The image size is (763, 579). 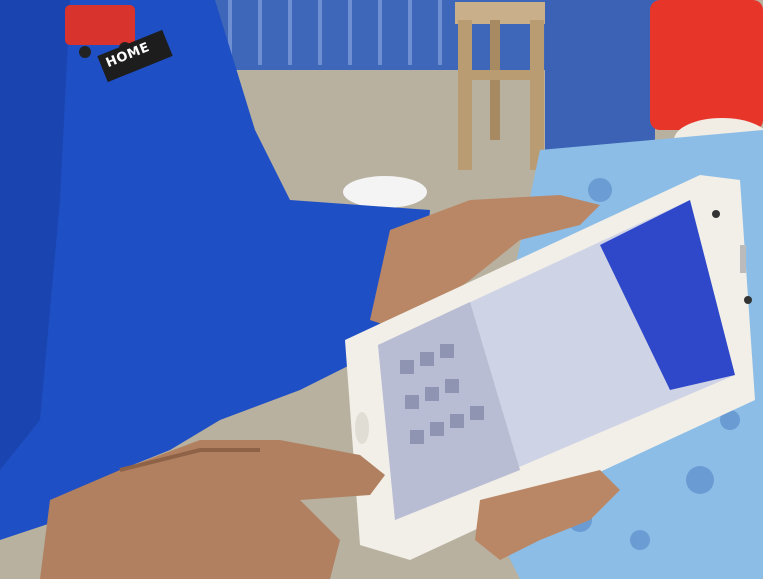 What do you see at coordinates (706, 65) in the screenshot?
I see `red-bucket` at bounding box center [706, 65].